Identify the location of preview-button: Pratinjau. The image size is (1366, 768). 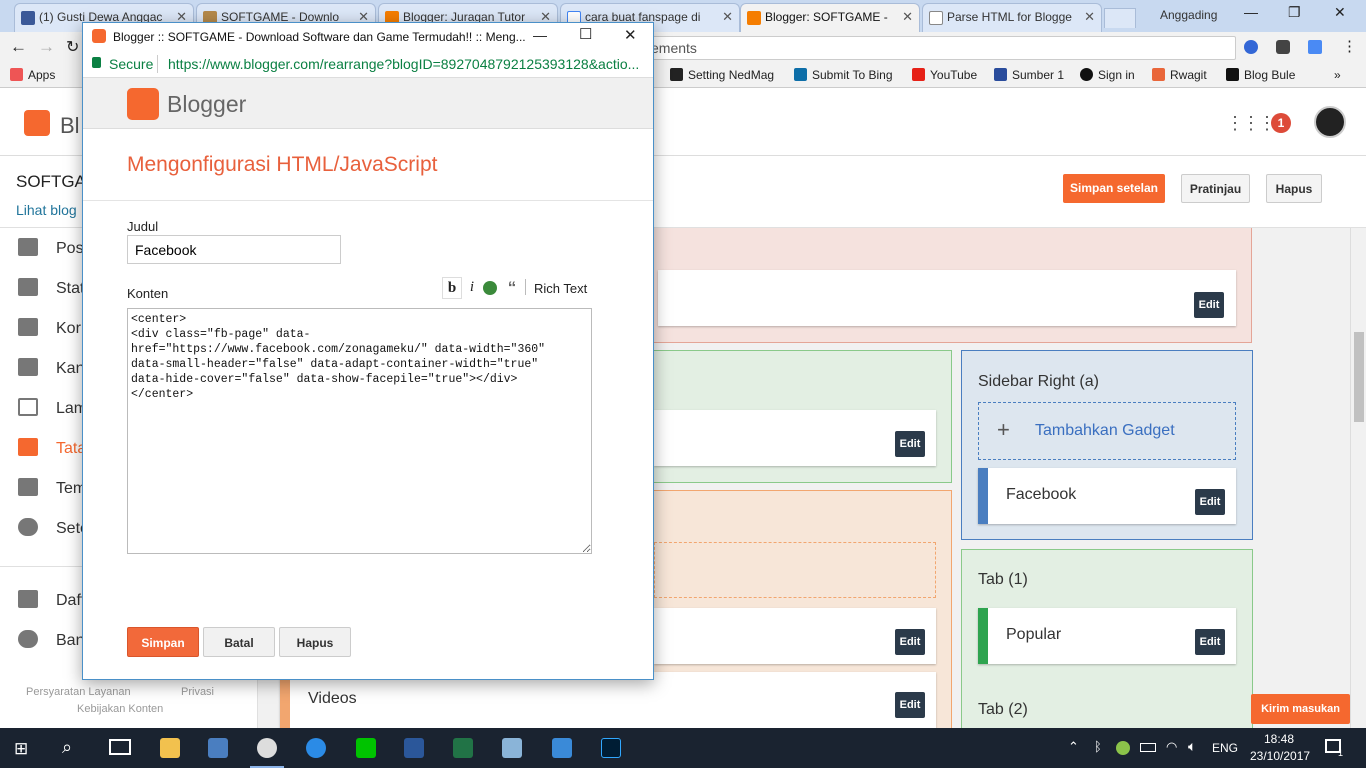
(1215, 188).